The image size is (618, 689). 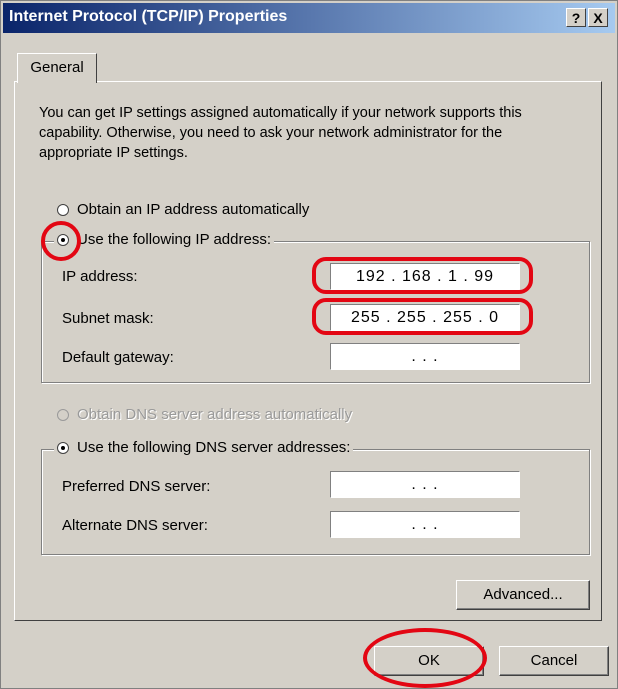 What do you see at coordinates (135, 525) in the screenshot?
I see `alternate-dns-label: Alternate DNS server:` at bounding box center [135, 525].